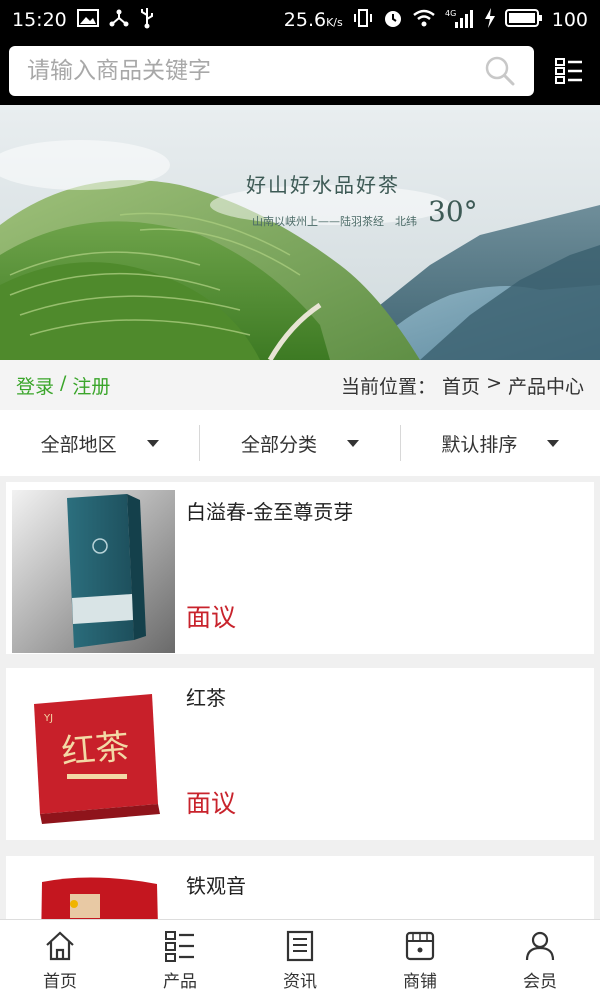 The height and width of the screenshot is (1000, 600). What do you see at coordinates (206, 698) in the screenshot?
I see `product-name: 红茶` at bounding box center [206, 698].